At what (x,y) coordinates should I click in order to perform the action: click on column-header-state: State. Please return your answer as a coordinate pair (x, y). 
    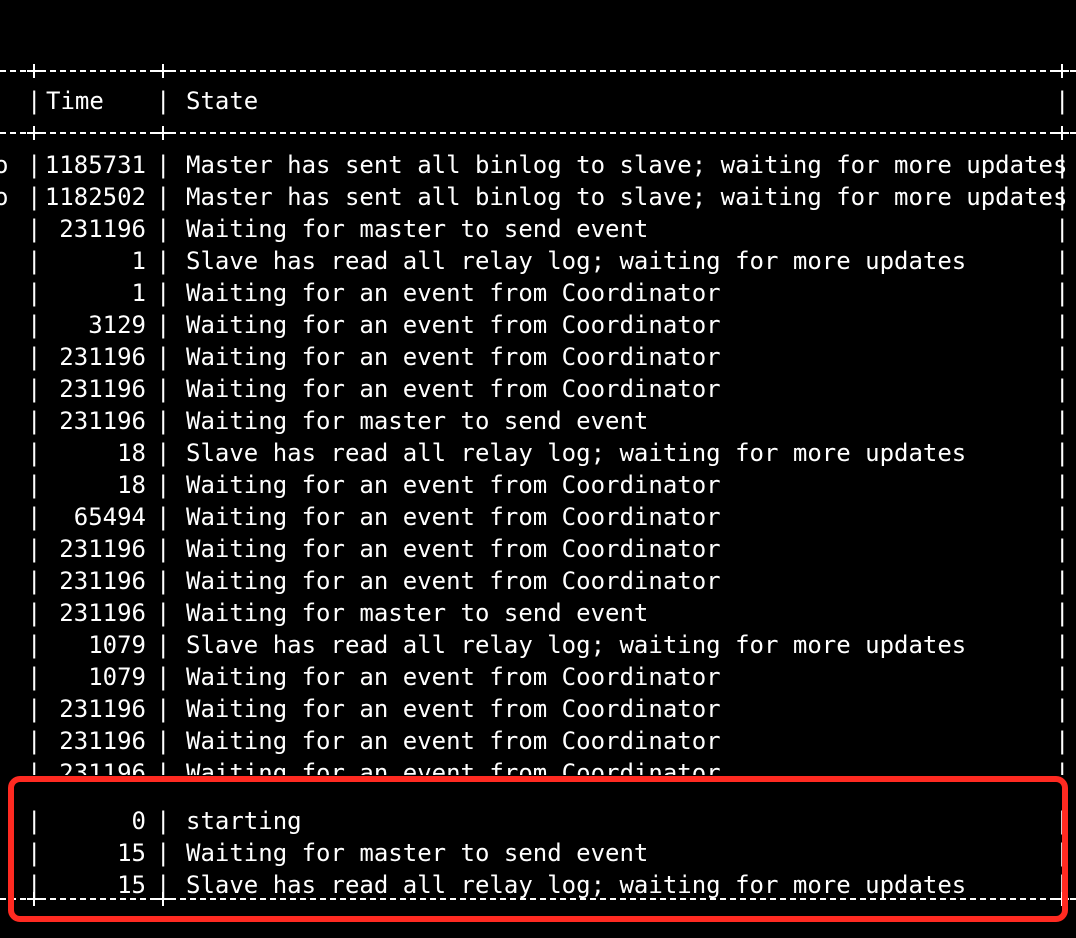
    Looking at the image, I should click on (222, 101).